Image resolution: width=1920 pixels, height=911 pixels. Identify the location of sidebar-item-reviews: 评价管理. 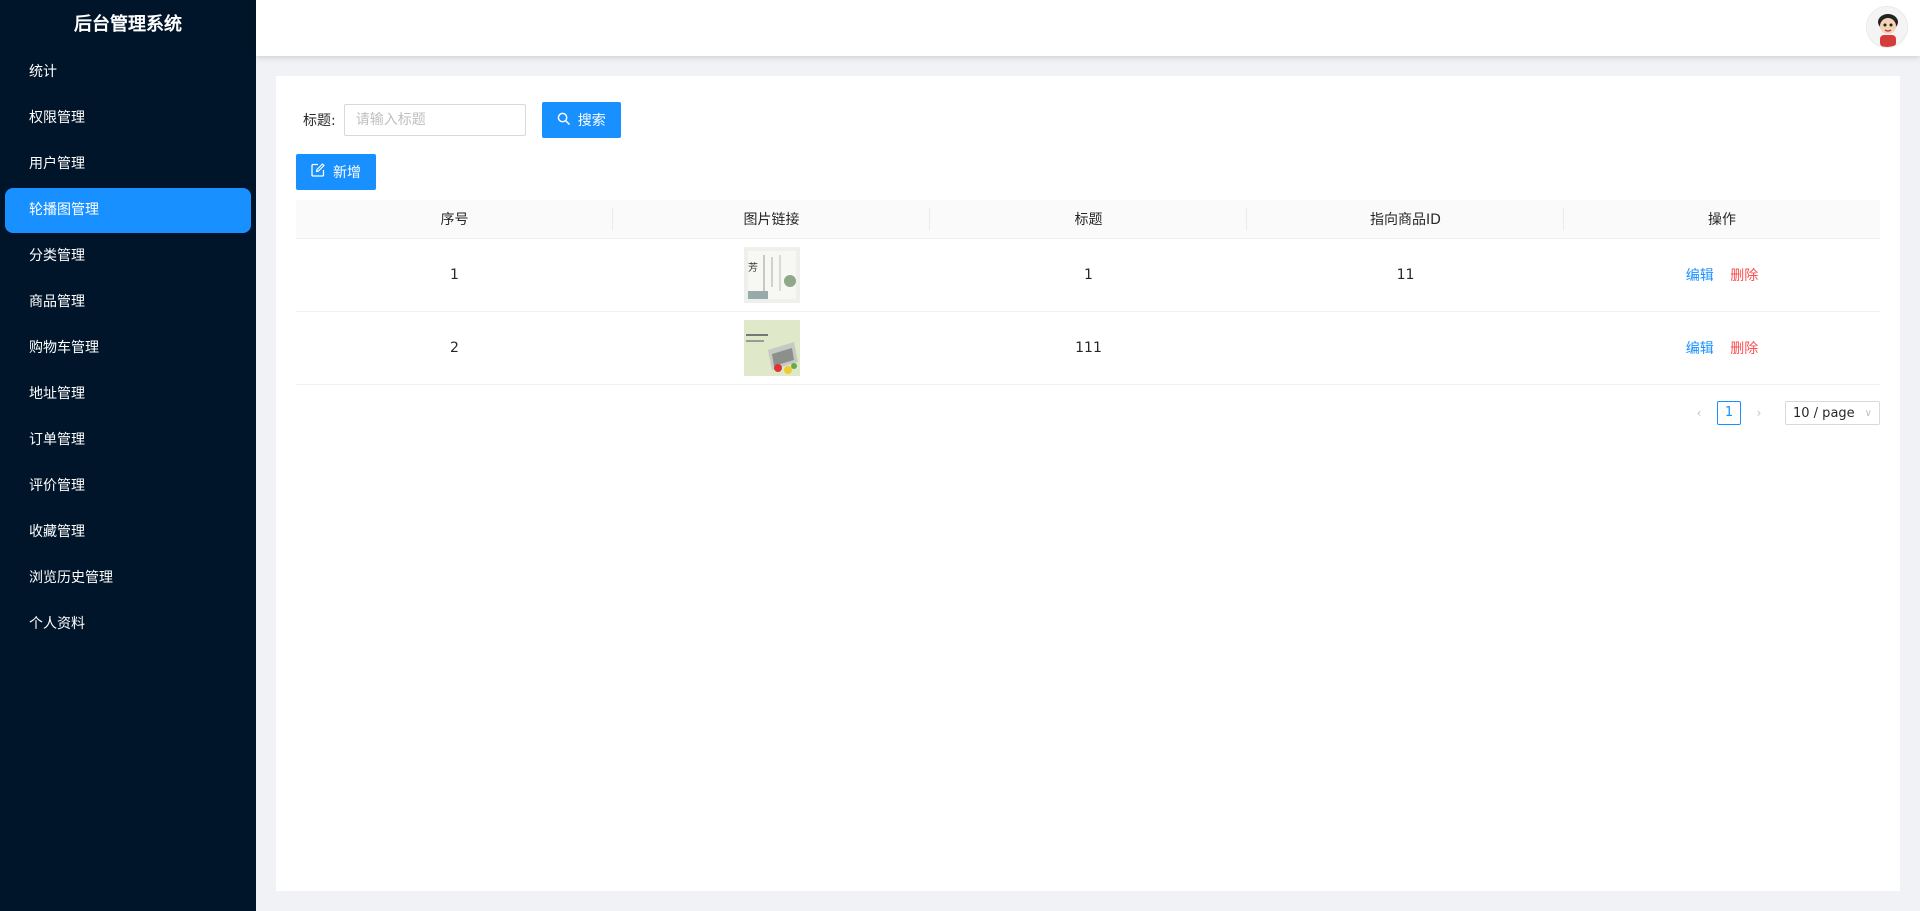
(128, 486).